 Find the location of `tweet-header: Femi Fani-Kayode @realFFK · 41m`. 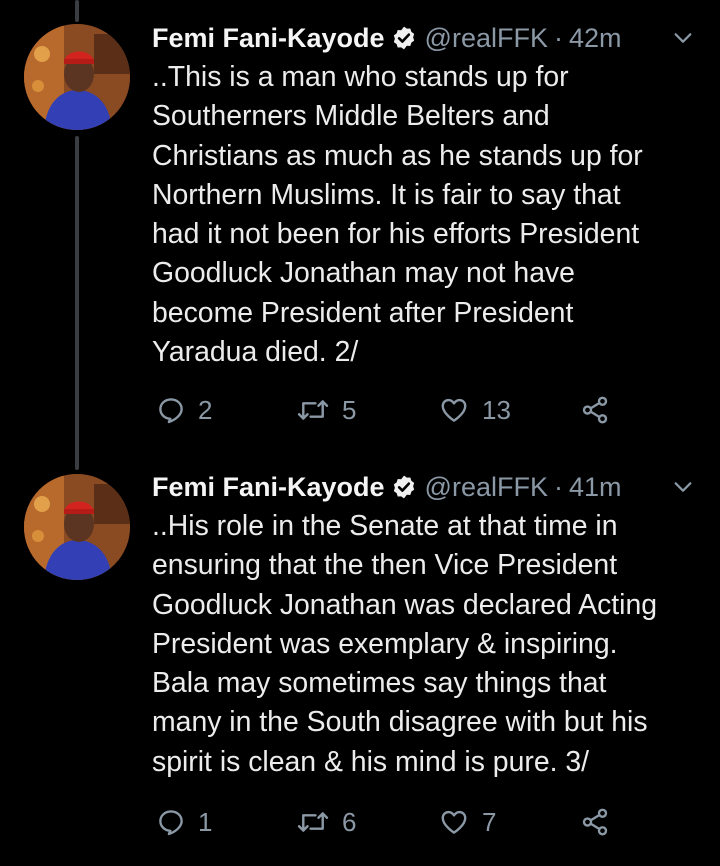

tweet-header: Femi Fani-Kayode @realFFK · 41m is located at coordinates (426, 487).